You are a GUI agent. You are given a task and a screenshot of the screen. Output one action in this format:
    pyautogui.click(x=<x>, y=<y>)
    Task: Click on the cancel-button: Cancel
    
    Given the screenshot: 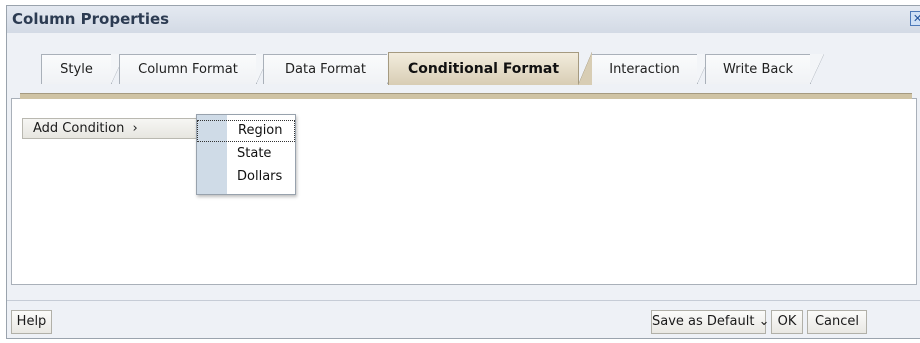 What is the action you would take?
    pyautogui.click(x=837, y=322)
    